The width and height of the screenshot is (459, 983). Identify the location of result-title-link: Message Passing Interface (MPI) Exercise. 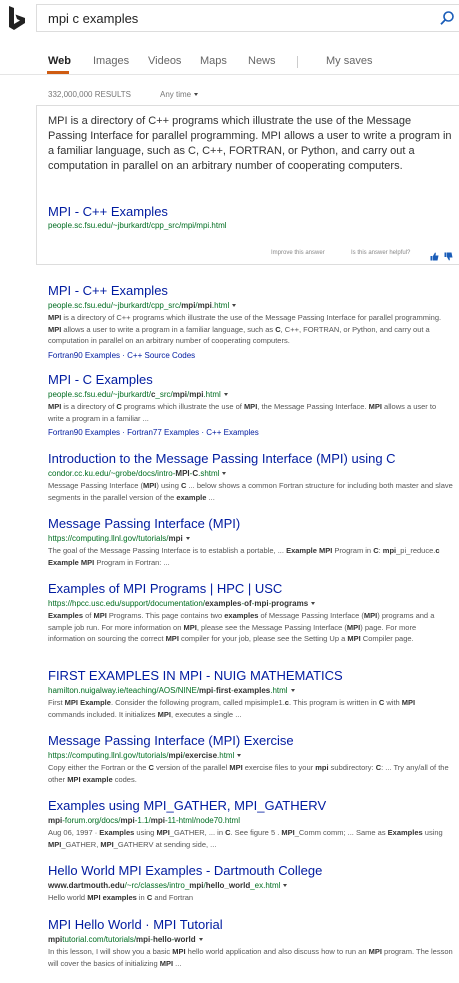
(250, 740).